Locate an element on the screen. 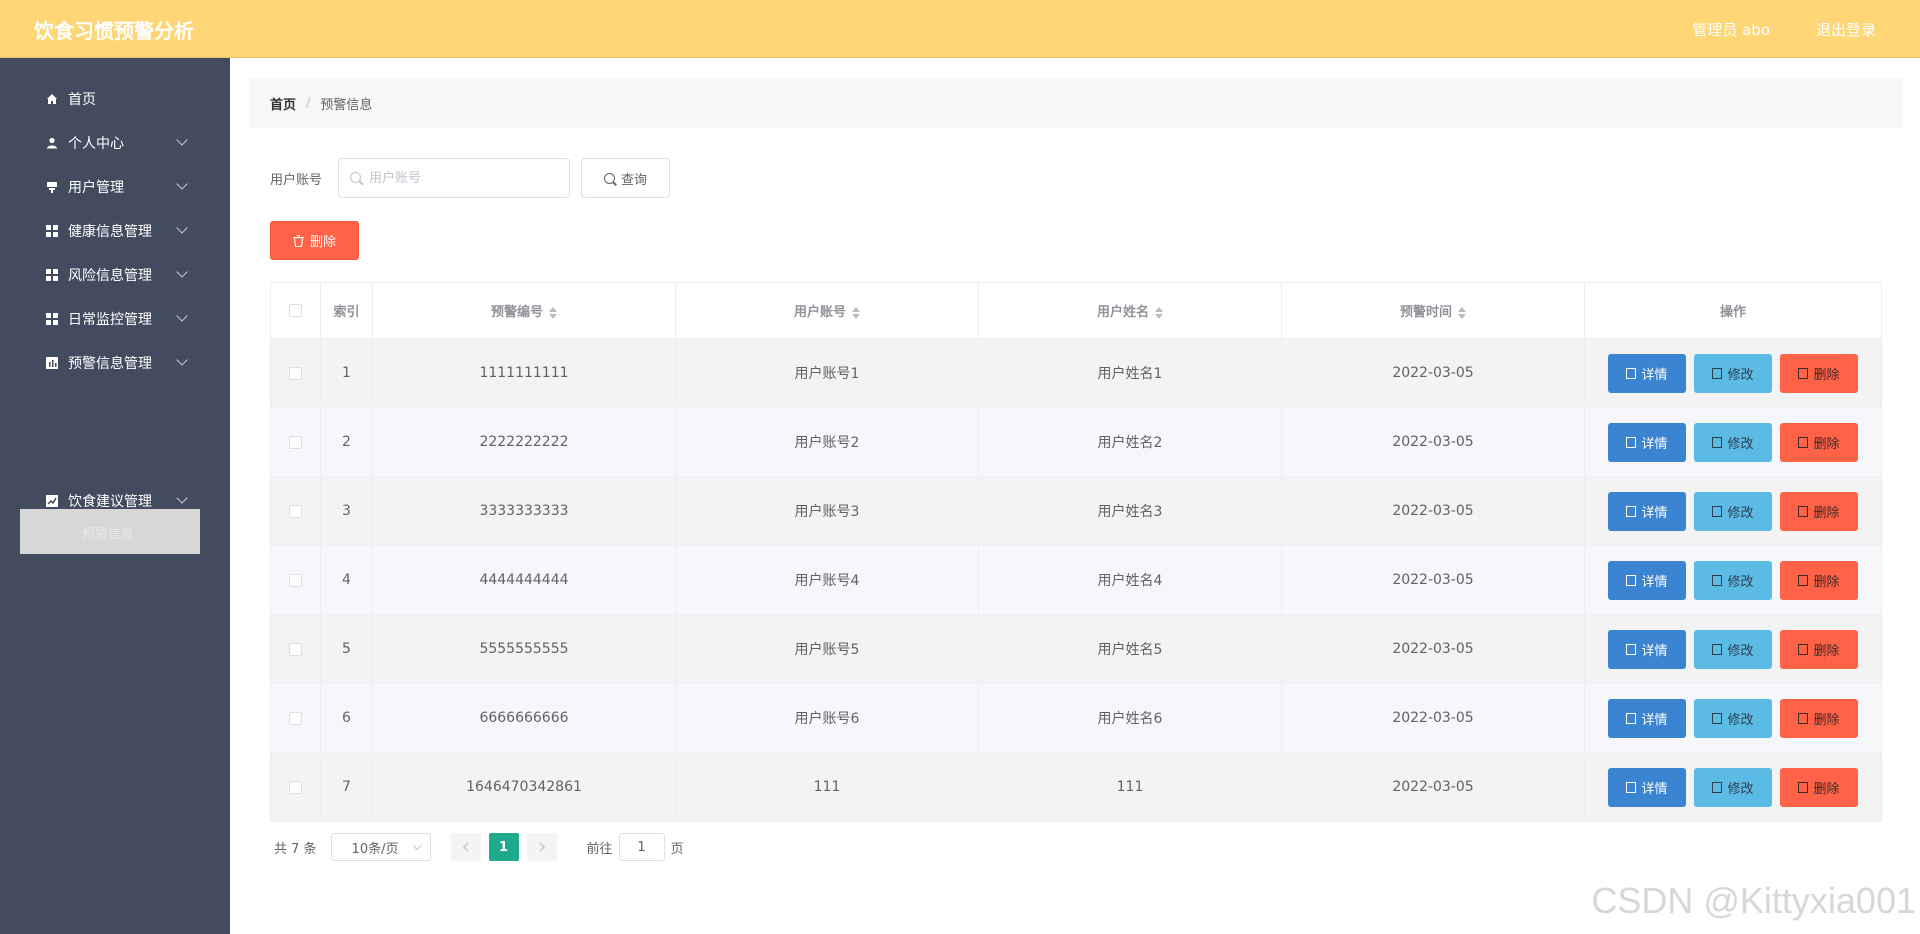 The image size is (1920, 934). sidebar-item-personal-center: 个人中心 is located at coordinates (115, 143).